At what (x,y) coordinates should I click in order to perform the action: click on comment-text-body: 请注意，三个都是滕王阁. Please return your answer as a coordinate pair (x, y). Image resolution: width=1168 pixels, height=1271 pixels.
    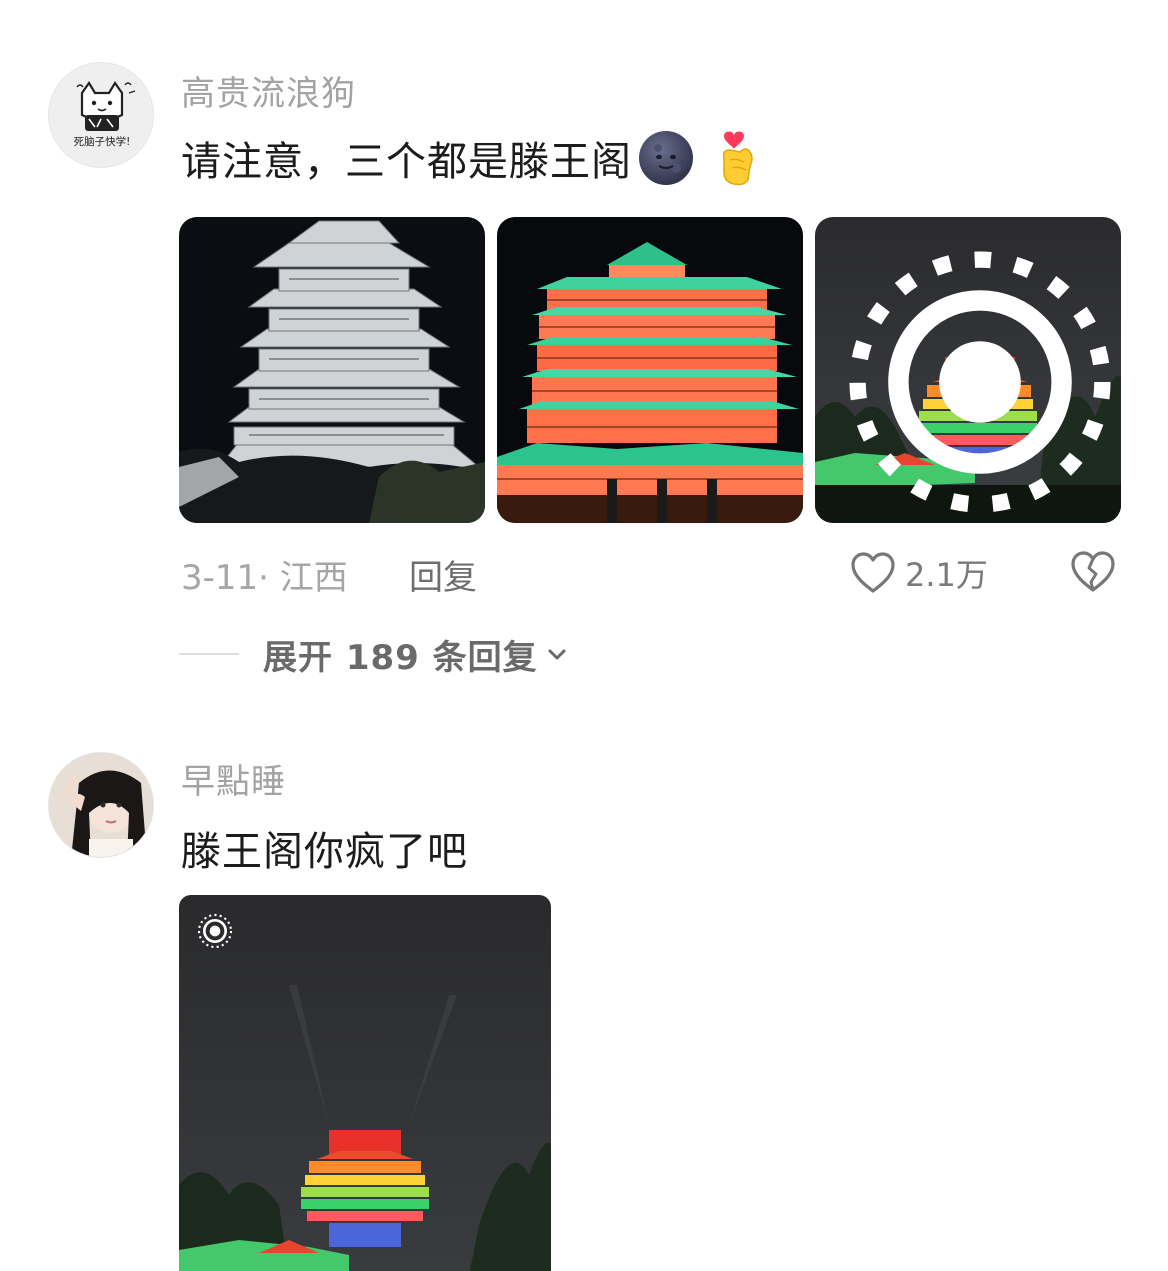
    Looking at the image, I should click on (406, 162).